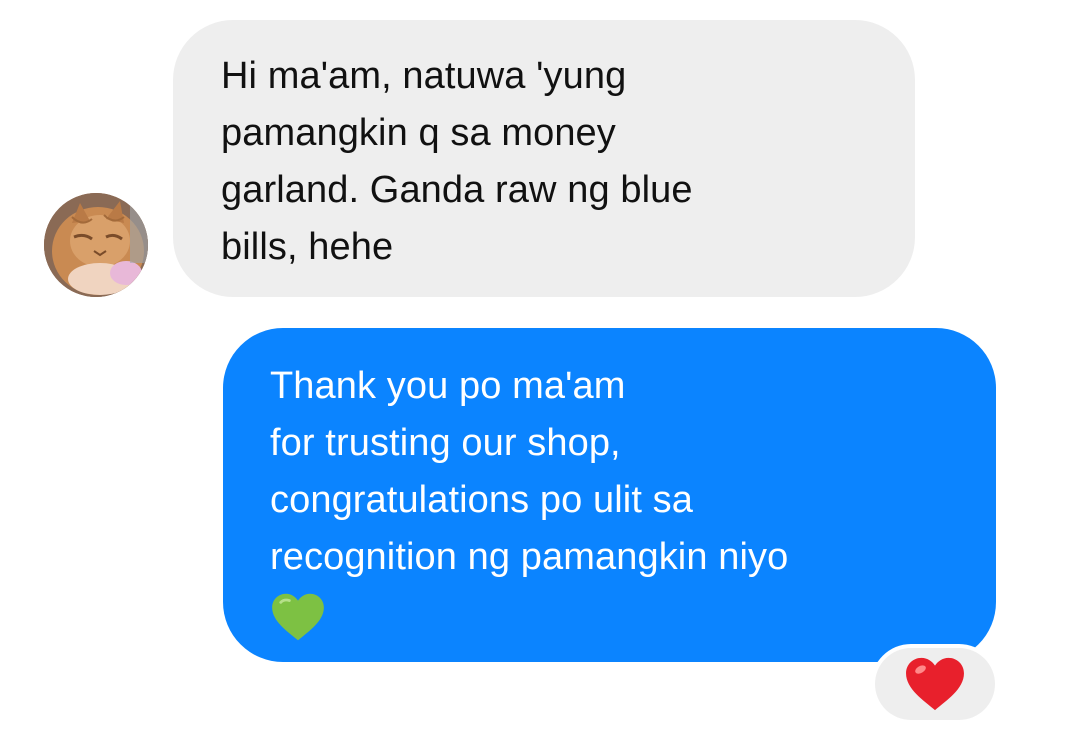 Image resolution: width=1079 pixels, height=739 pixels. I want to click on green-heart-icon, so click(298, 617).